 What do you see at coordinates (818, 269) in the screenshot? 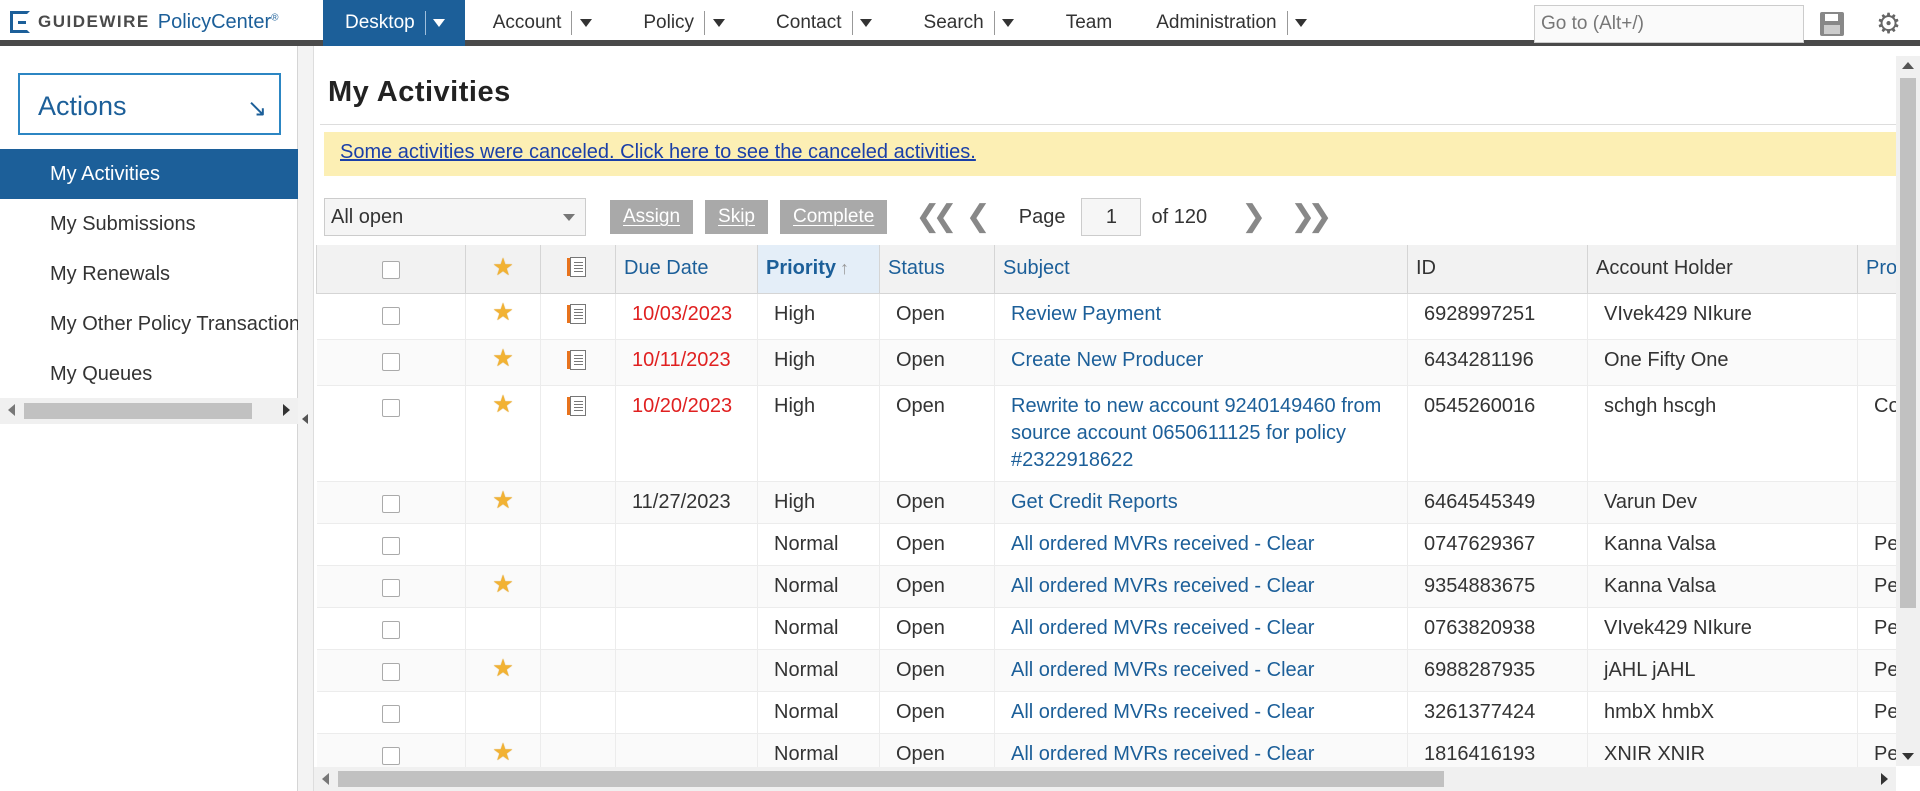
I see `column-header-priority: Priority ↑` at bounding box center [818, 269].